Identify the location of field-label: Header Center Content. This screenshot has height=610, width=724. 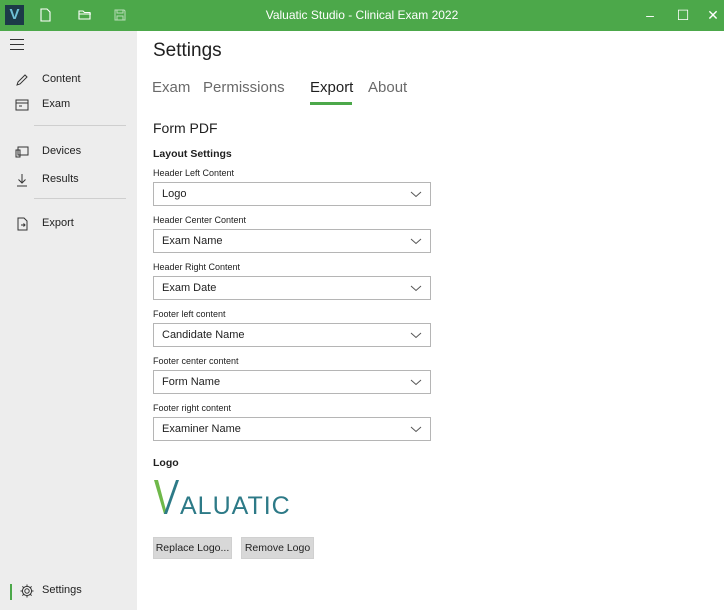
(200, 220).